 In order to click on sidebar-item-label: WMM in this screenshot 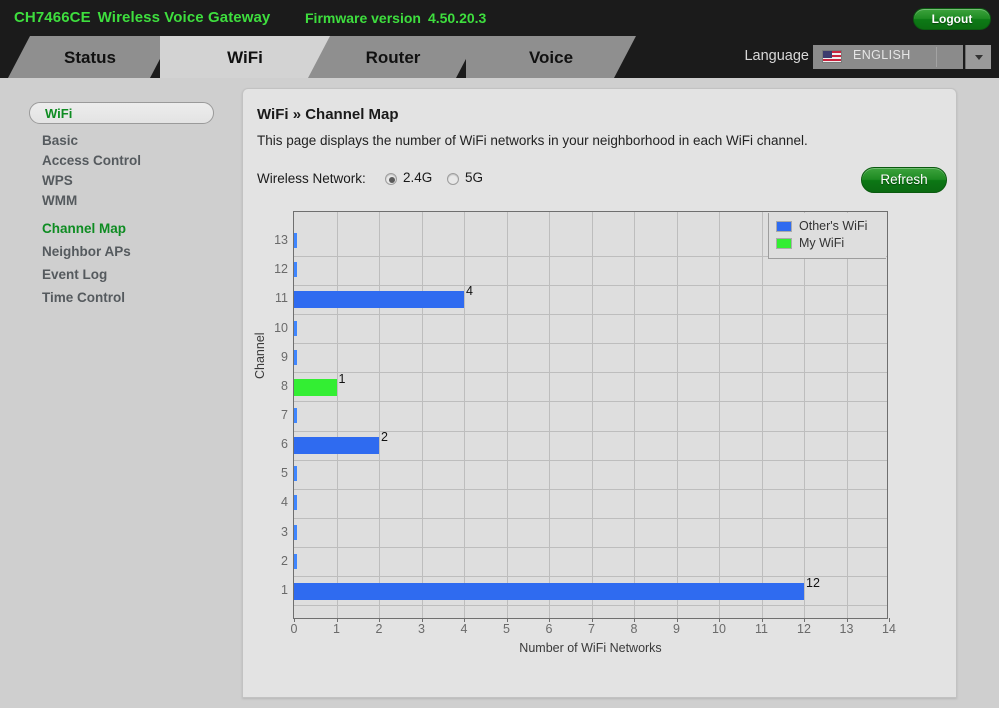, I will do `click(60, 200)`.